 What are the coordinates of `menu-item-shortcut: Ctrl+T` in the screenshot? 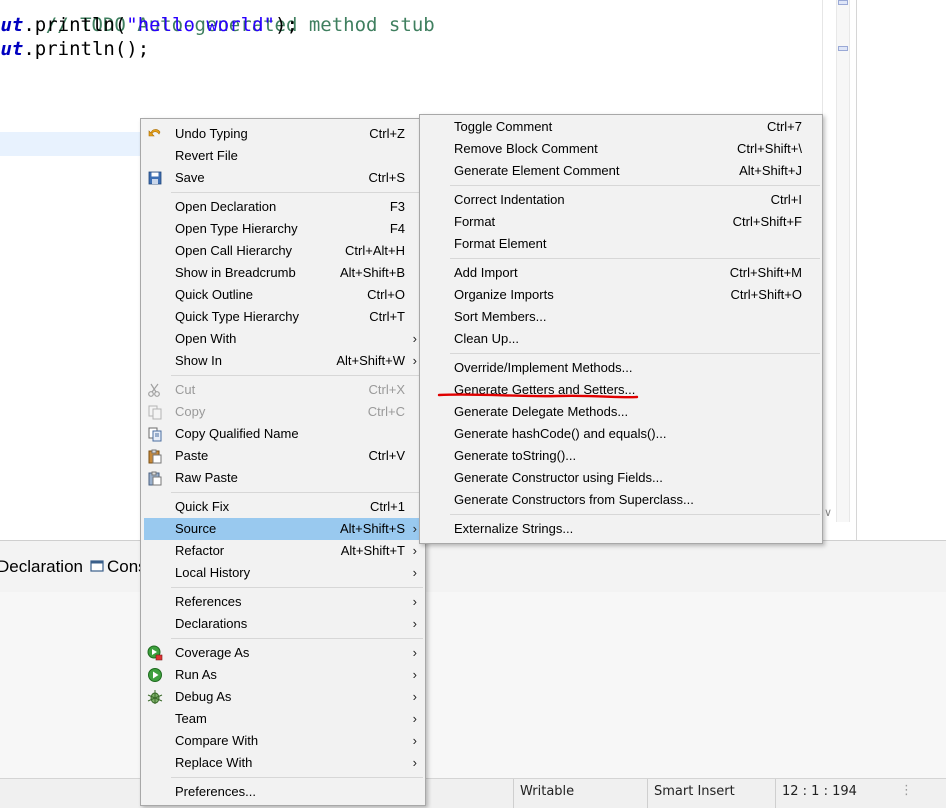 It's located at (387, 316).